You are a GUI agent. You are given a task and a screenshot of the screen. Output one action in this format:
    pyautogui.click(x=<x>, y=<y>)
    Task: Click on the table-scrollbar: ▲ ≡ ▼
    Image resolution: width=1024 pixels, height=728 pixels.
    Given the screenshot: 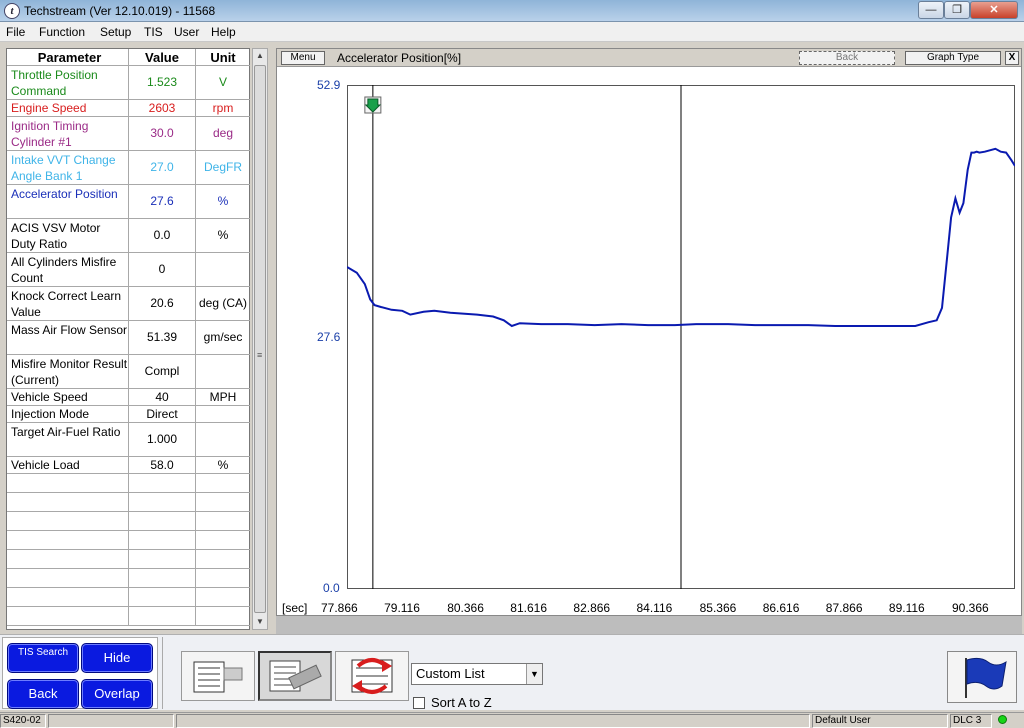 What is the action you would take?
    pyautogui.click(x=260, y=339)
    